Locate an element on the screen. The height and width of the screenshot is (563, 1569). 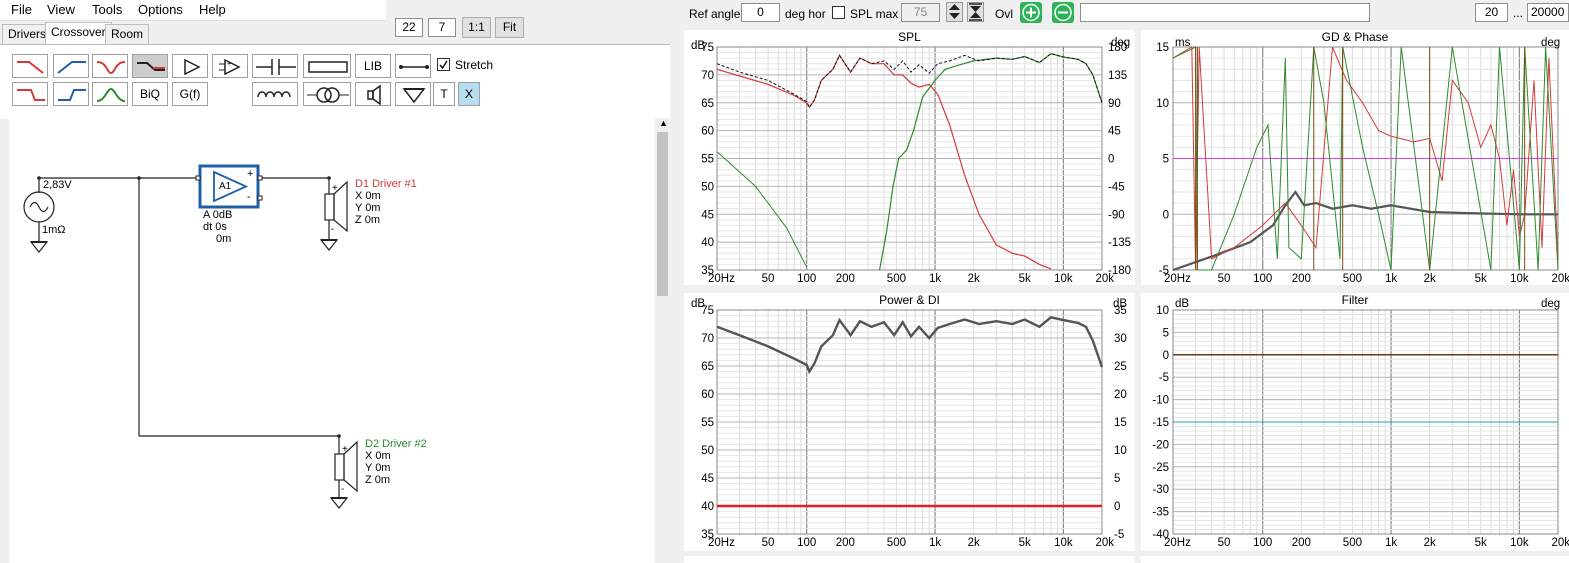
driver-button is located at coordinates (373, 94).